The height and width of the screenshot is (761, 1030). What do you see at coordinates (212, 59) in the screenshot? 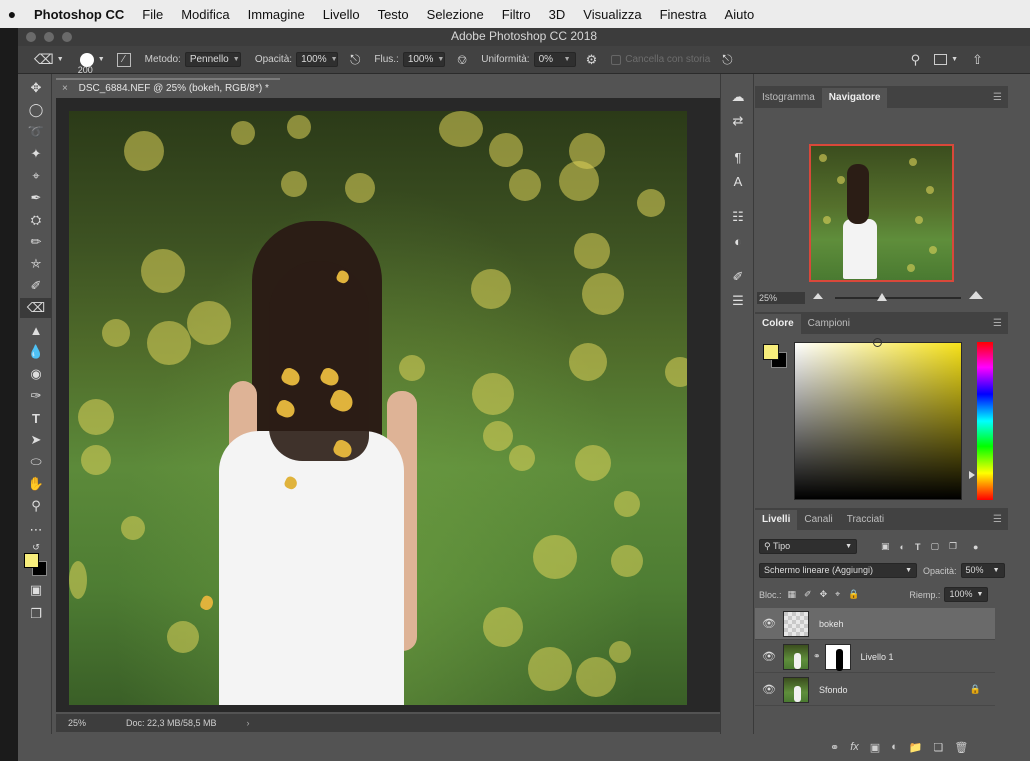
I see `metodo-select: Pennello ▼` at bounding box center [212, 59].